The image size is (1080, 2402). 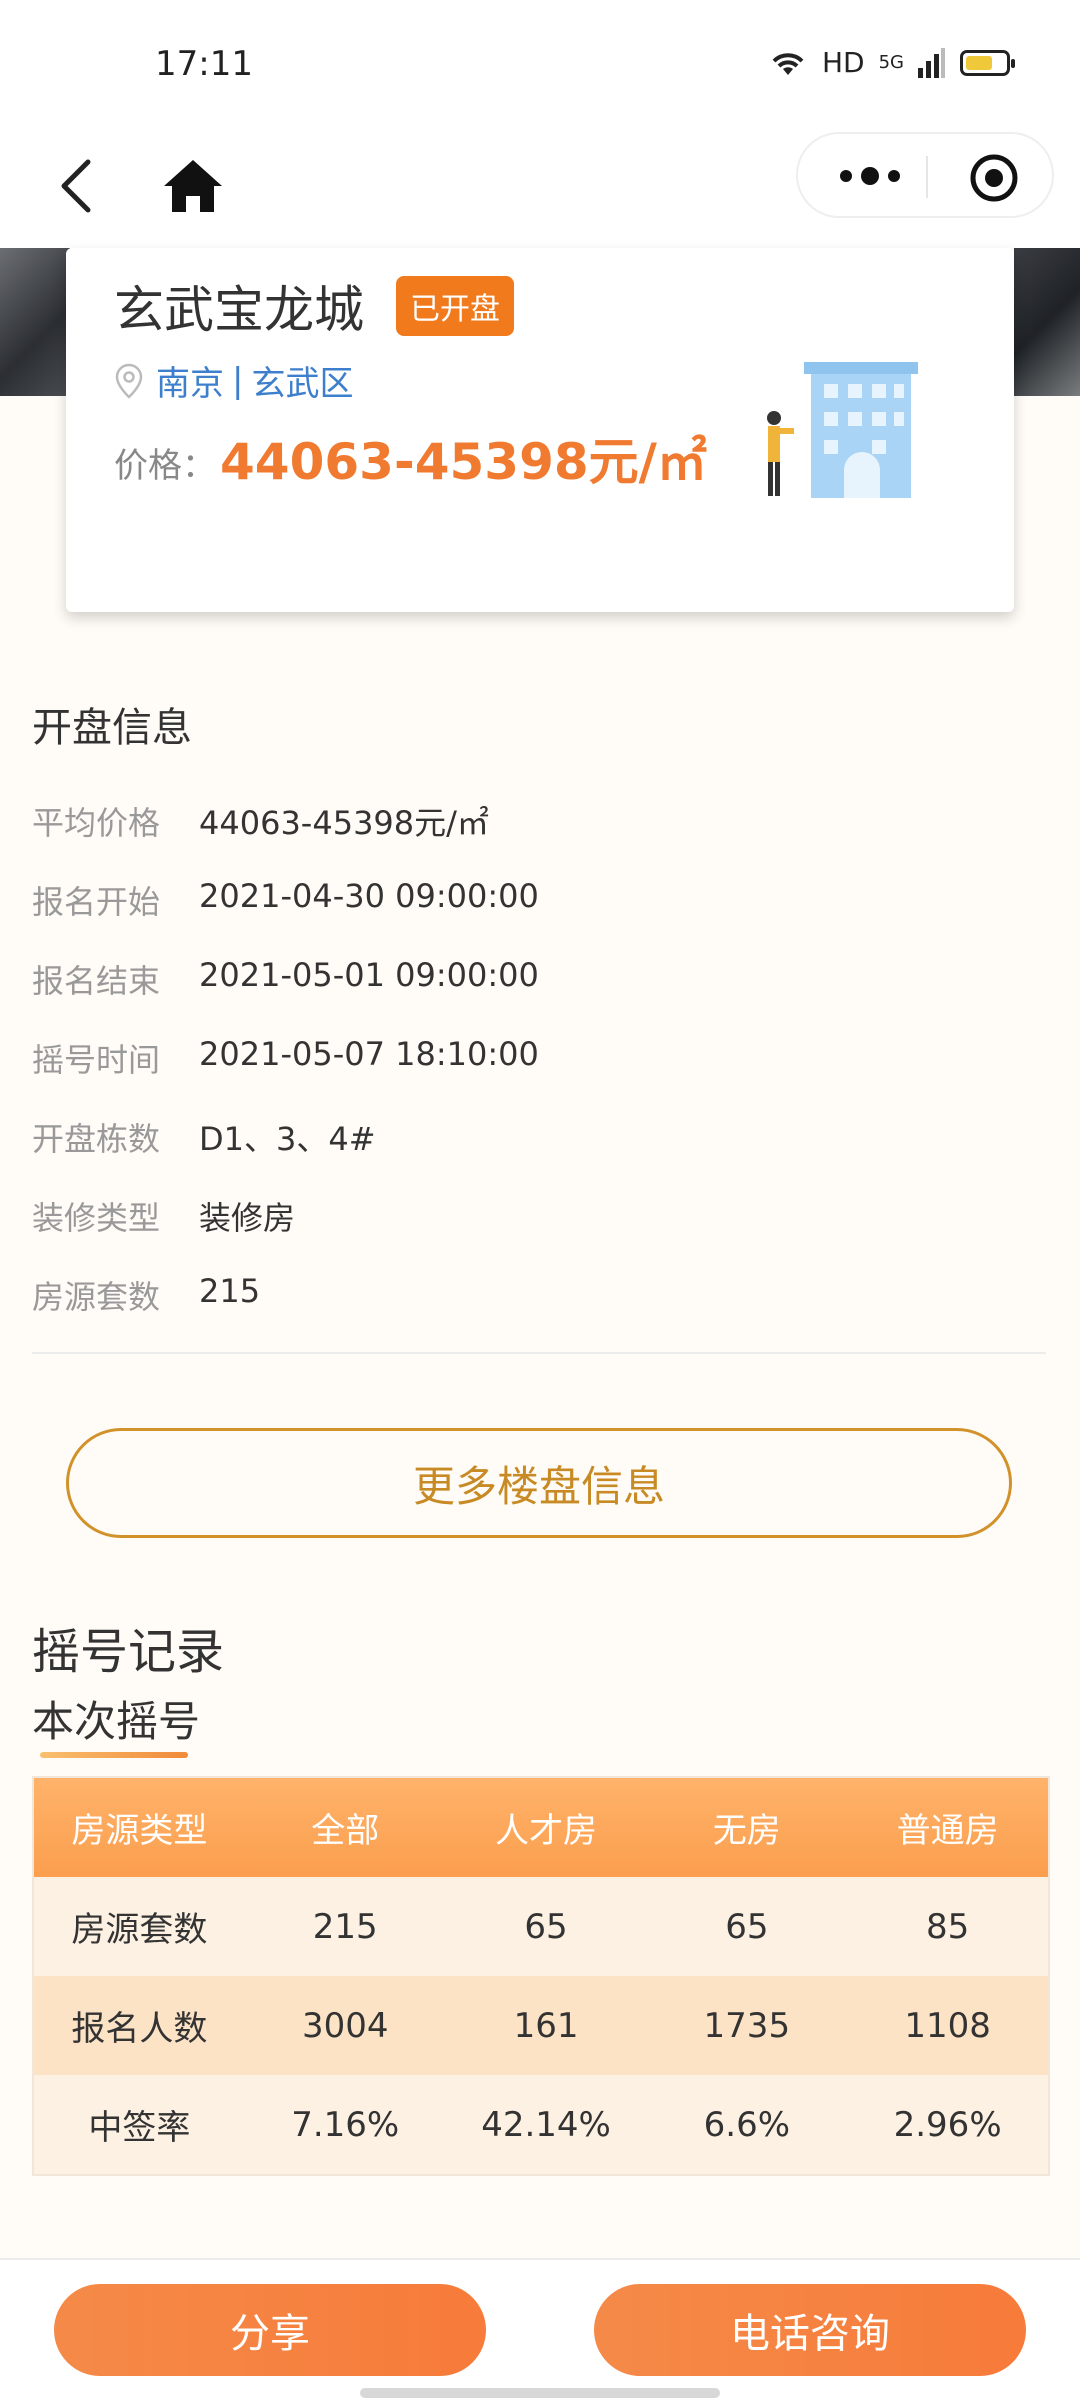 I want to click on signal-icon, so click(x=931, y=62).